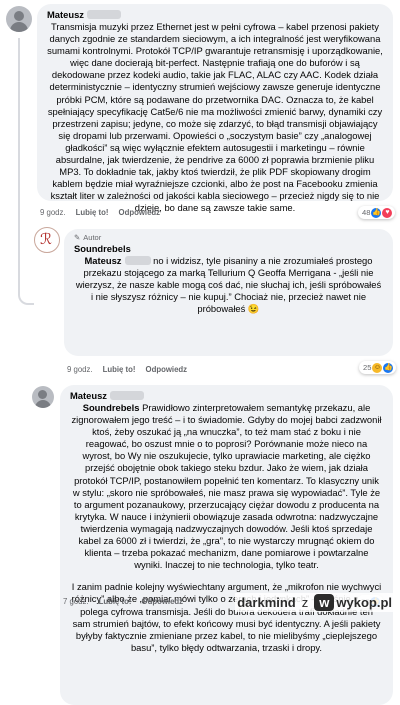 The width and height of the screenshot is (400, 705). I want to click on haha-icon: ☺, so click(377, 367).